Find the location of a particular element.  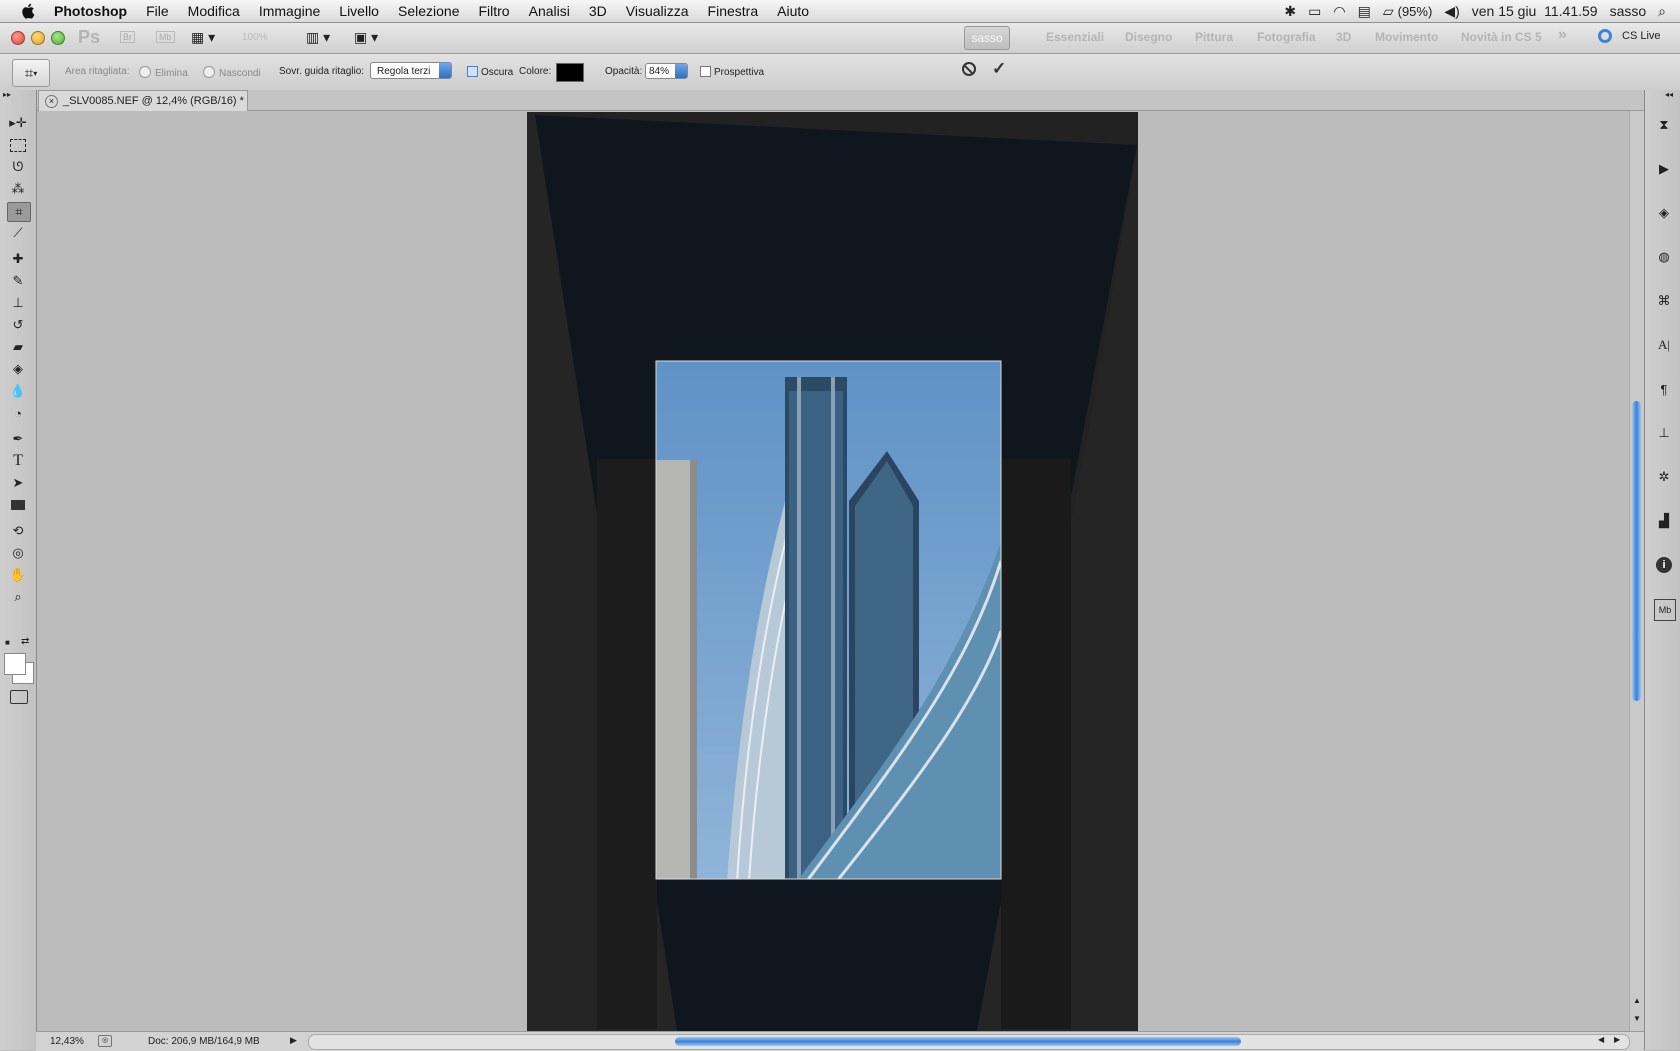

info-icon: i is located at coordinates (1664, 565).